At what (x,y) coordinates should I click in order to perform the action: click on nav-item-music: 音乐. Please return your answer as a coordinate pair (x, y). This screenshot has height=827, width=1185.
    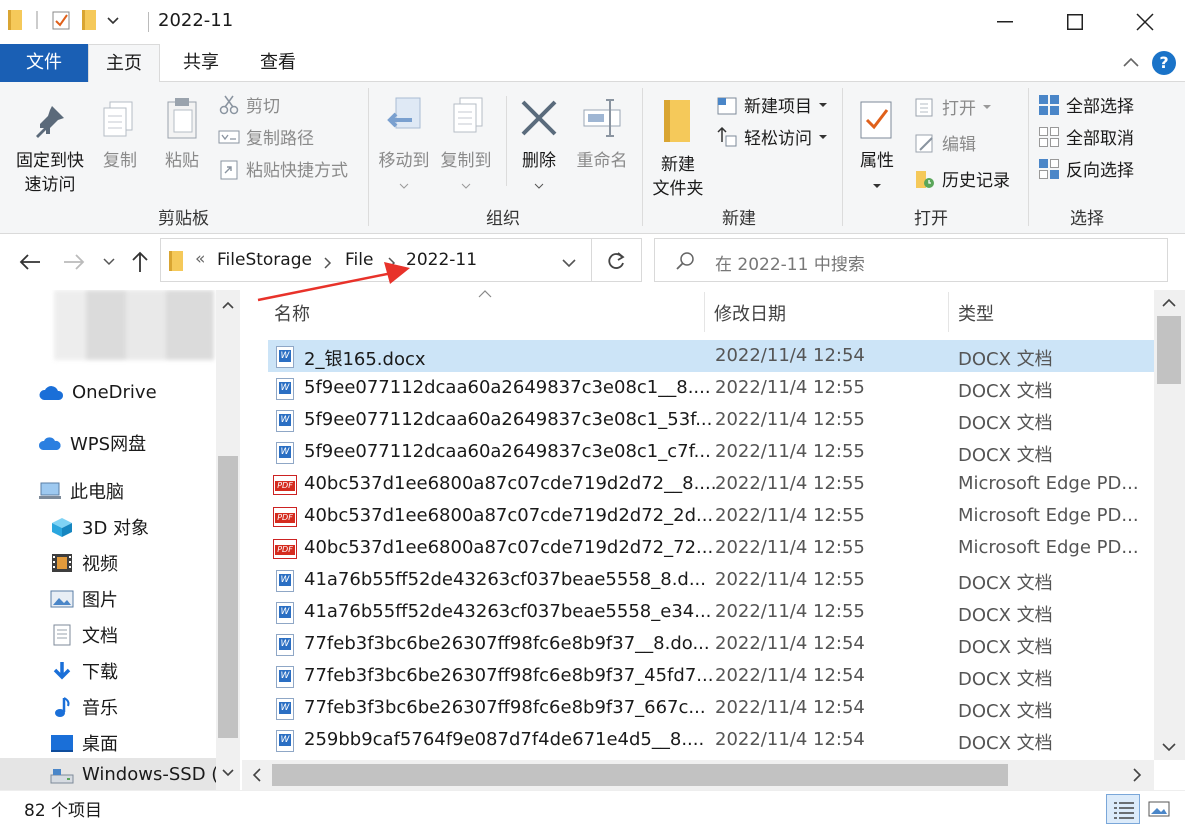
    Looking at the image, I should click on (84, 707).